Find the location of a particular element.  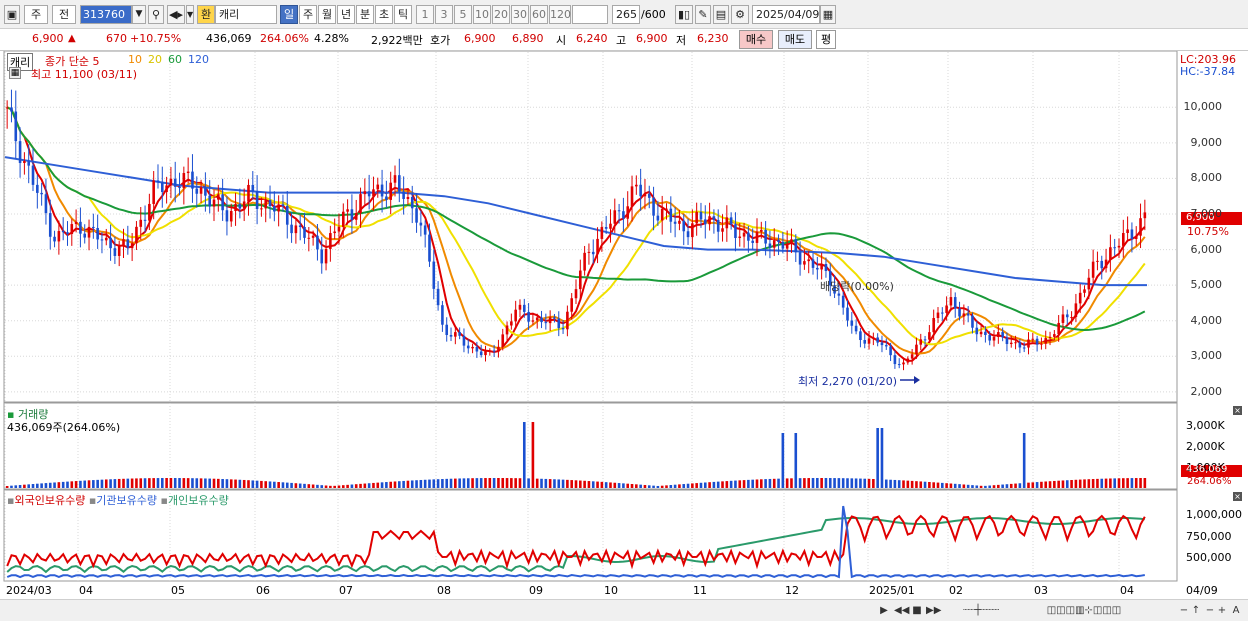

interval-120: 120 is located at coordinates (560, 14).